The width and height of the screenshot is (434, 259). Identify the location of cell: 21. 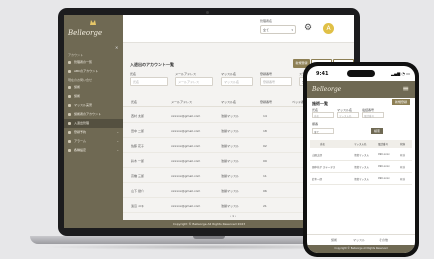
(265, 206).